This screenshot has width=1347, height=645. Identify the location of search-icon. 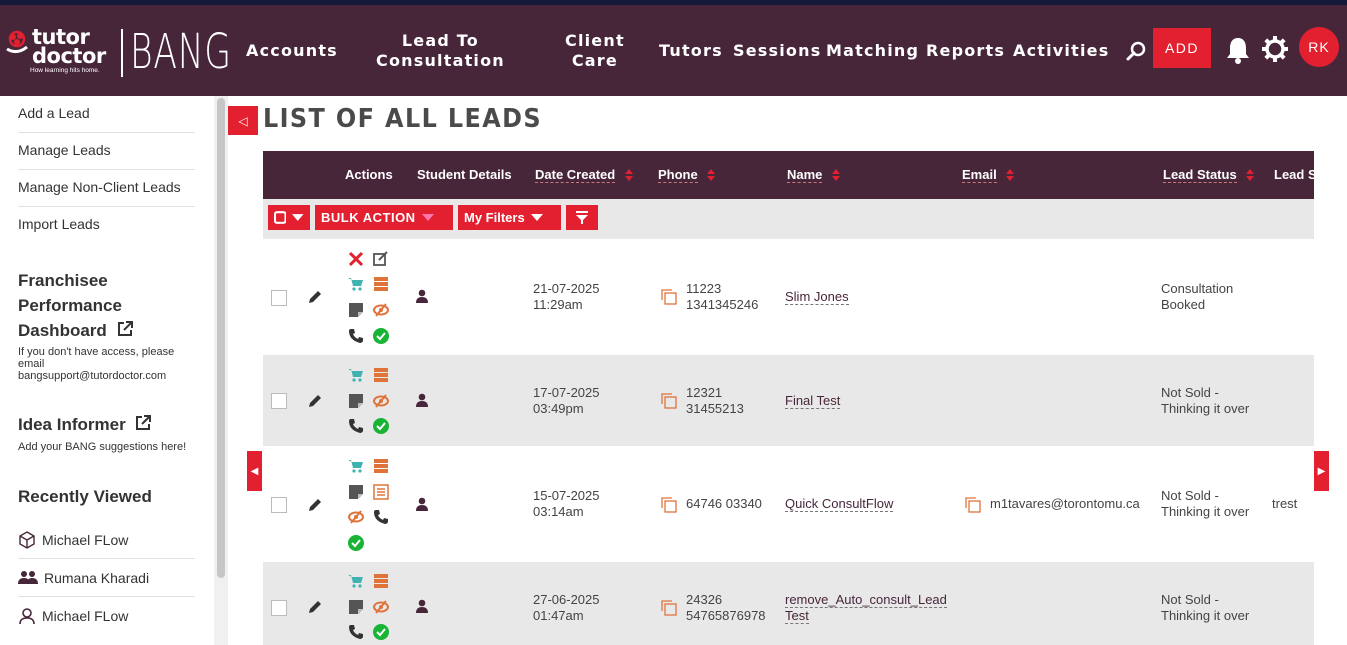
(1137, 51).